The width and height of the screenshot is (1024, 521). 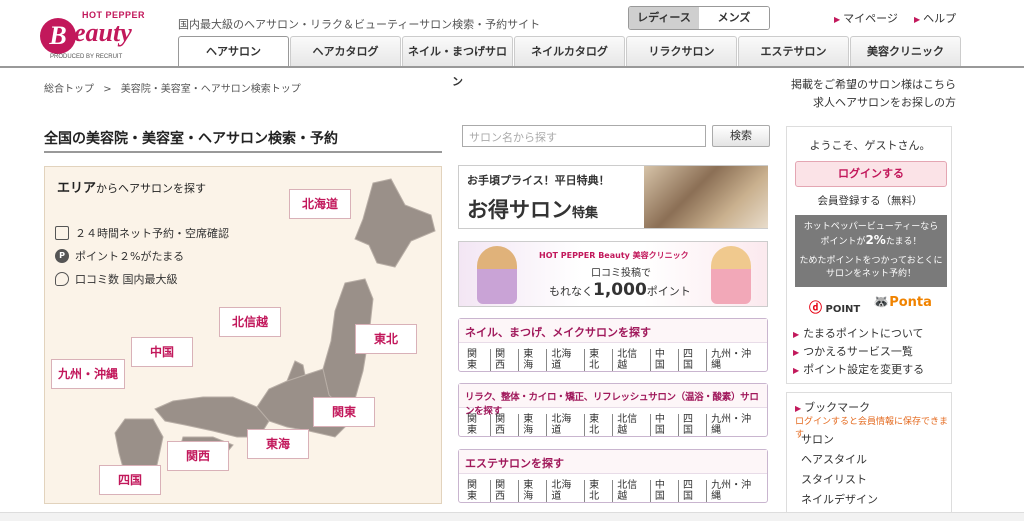 What do you see at coordinates (839, 499) in the screenshot?
I see `bookmark-nail-design: ネイルデザイン` at bounding box center [839, 499].